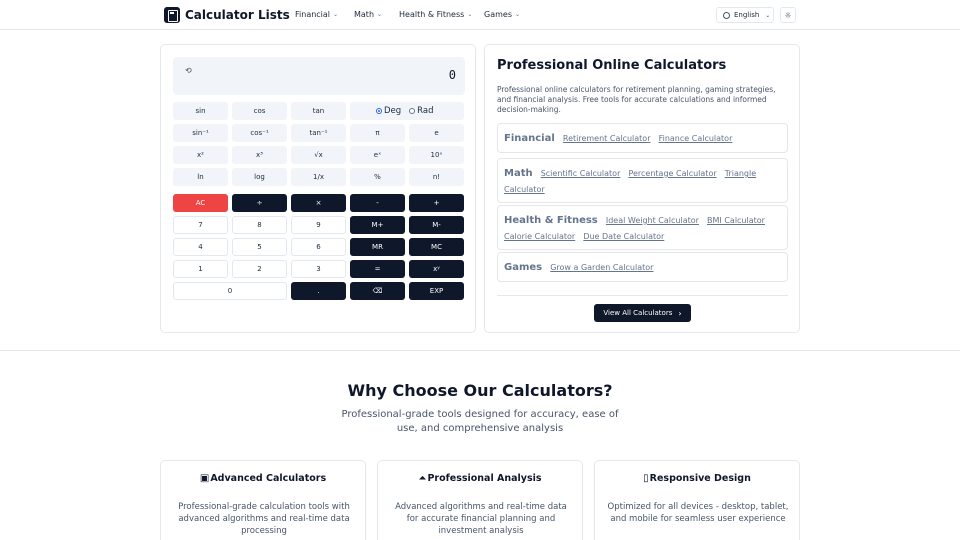  What do you see at coordinates (377, 247) in the screenshot?
I see `key-mr-button: MR` at bounding box center [377, 247].